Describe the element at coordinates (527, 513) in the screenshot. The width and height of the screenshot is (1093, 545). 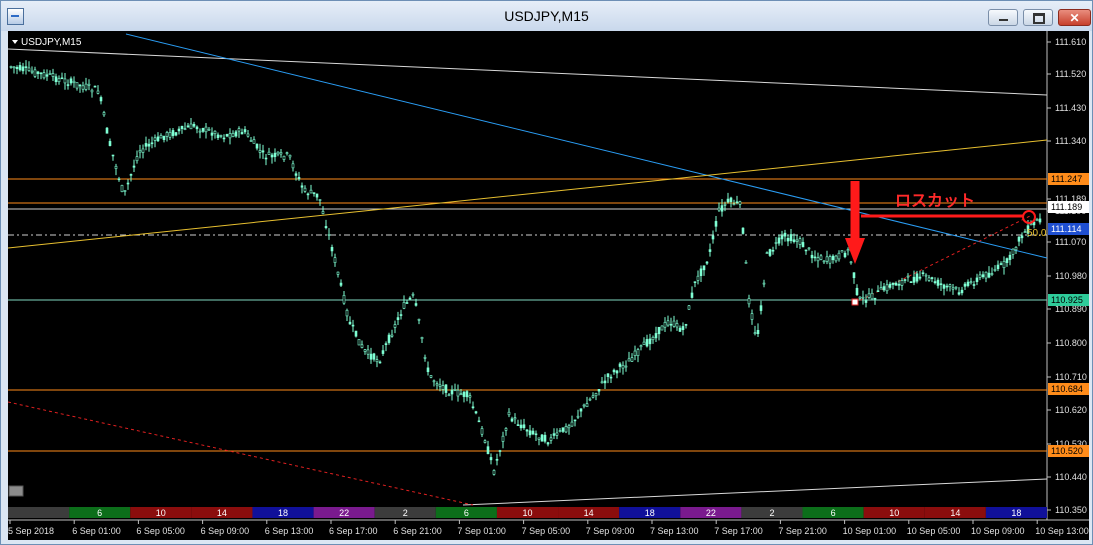
I see `session-band-label: 10` at that location.